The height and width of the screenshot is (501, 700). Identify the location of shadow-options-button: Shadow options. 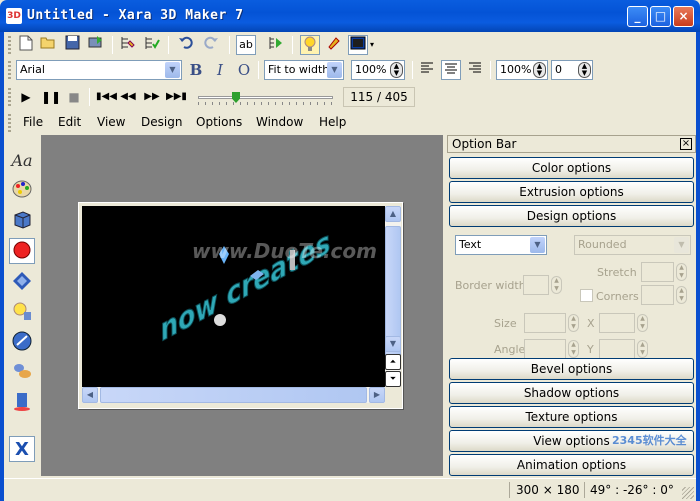
(571, 393).